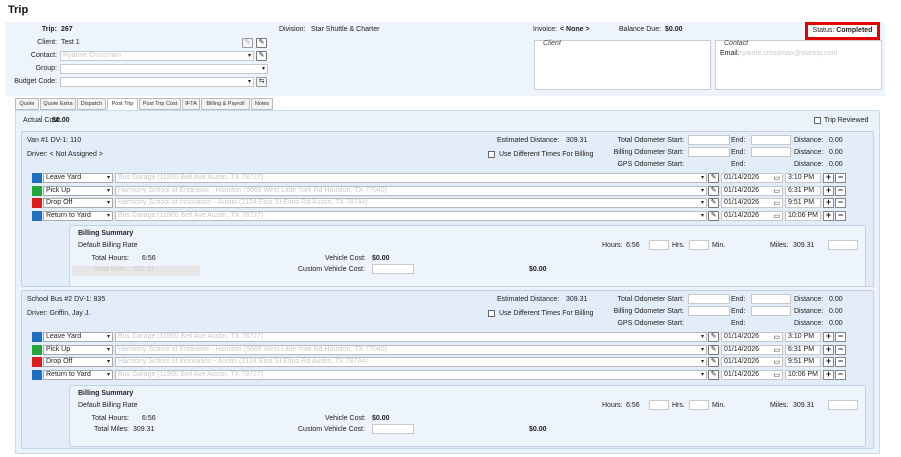 This screenshot has width=901, height=457. I want to click on tab-ifta: IFTA, so click(191, 104).